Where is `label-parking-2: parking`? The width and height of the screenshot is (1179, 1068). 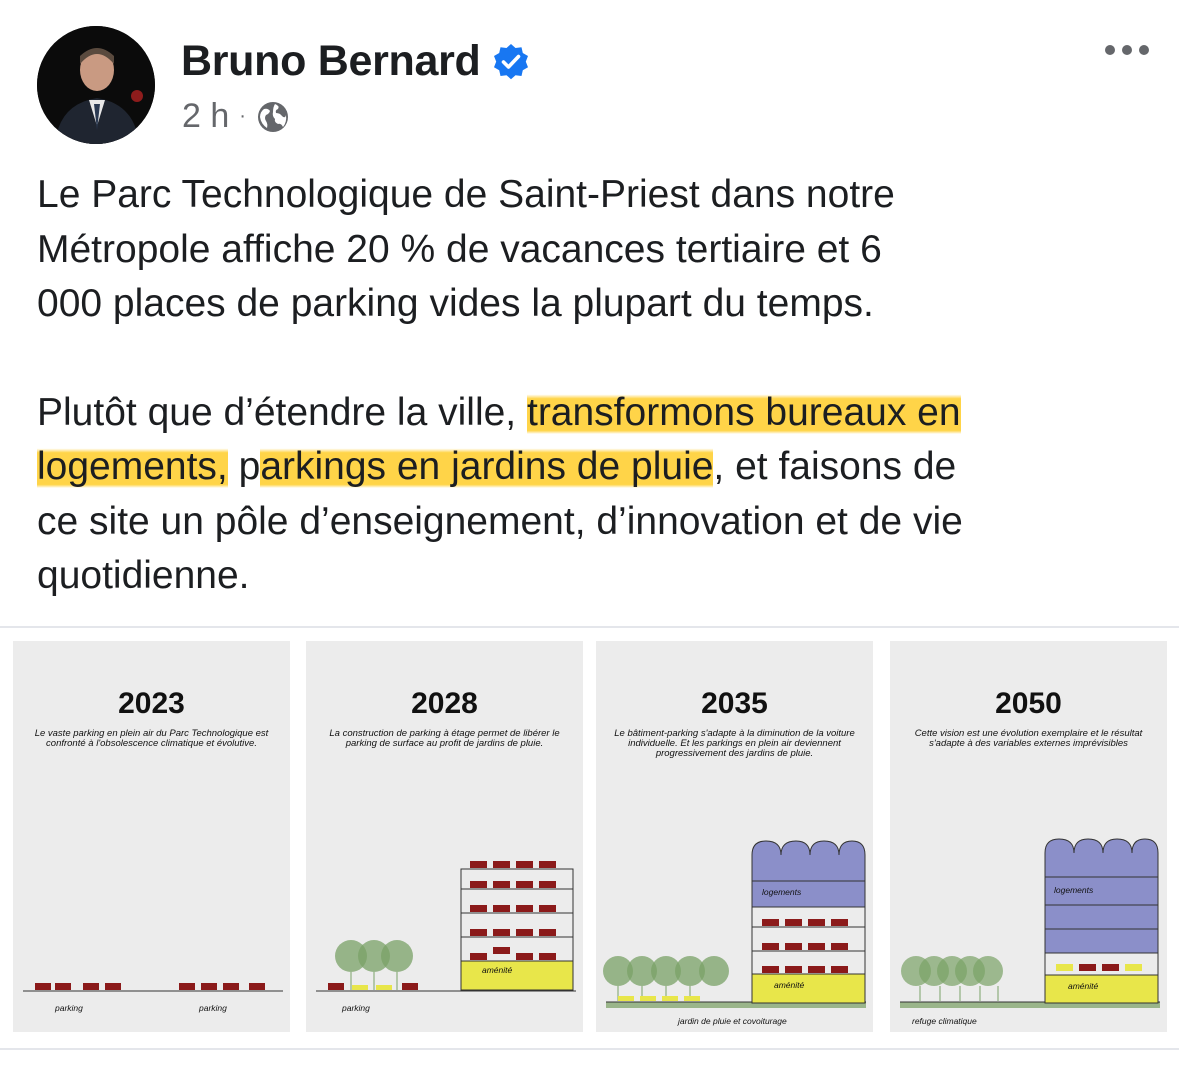 label-parking-2: parking is located at coordinates (213, 1008).